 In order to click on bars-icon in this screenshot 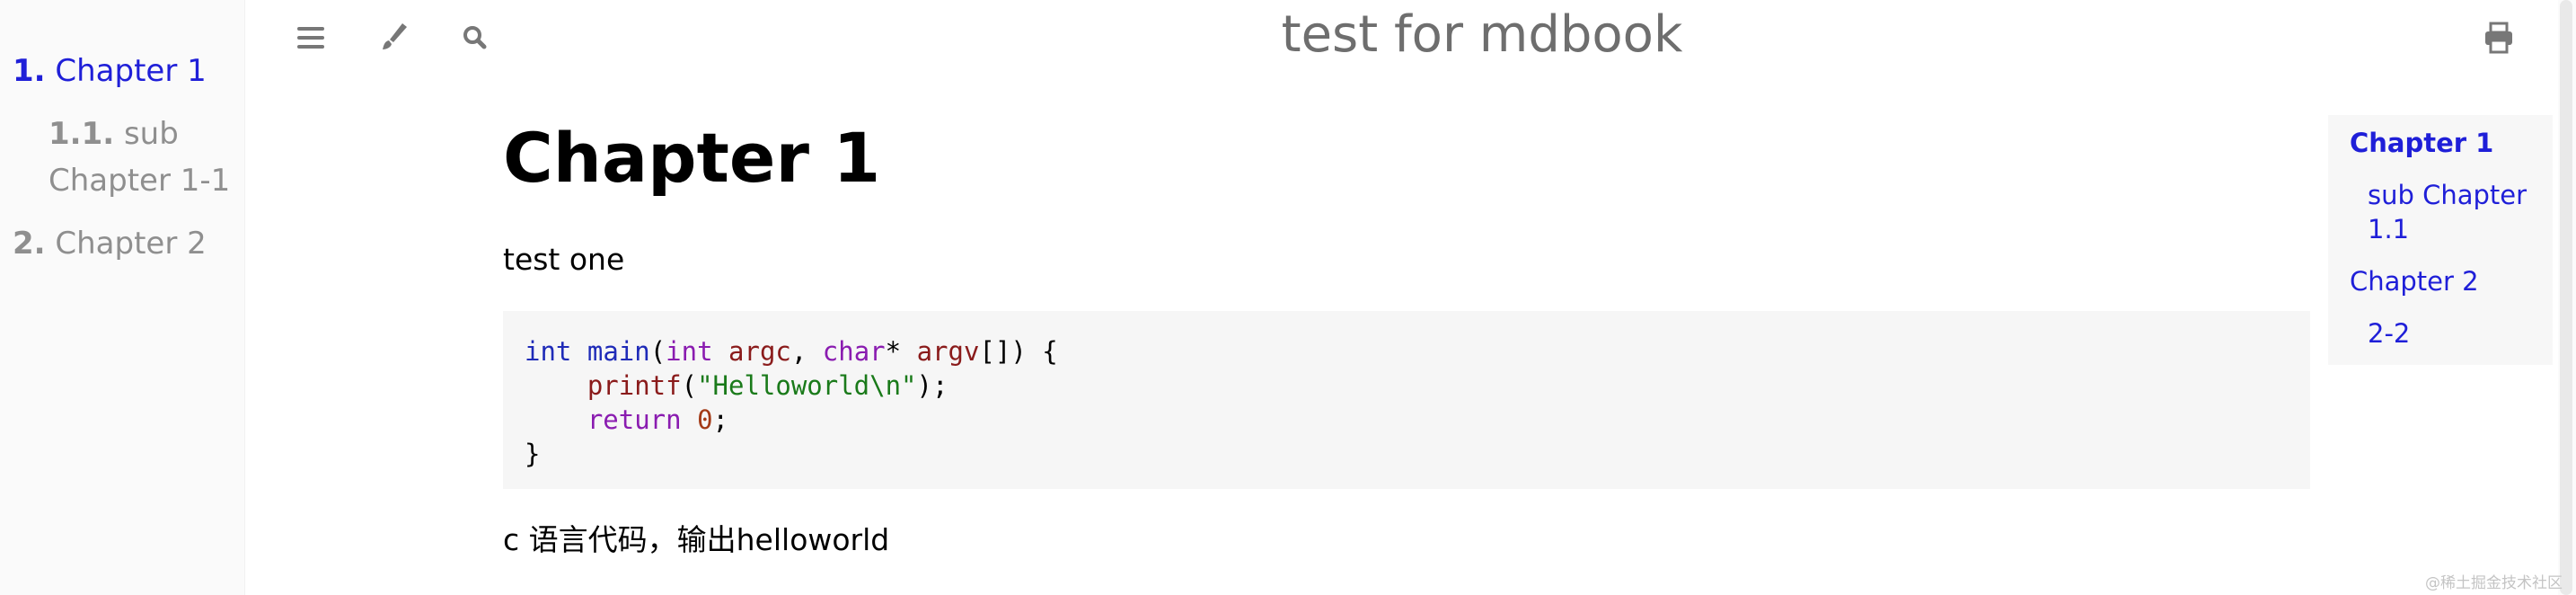, I will do `click(310, 38)`.